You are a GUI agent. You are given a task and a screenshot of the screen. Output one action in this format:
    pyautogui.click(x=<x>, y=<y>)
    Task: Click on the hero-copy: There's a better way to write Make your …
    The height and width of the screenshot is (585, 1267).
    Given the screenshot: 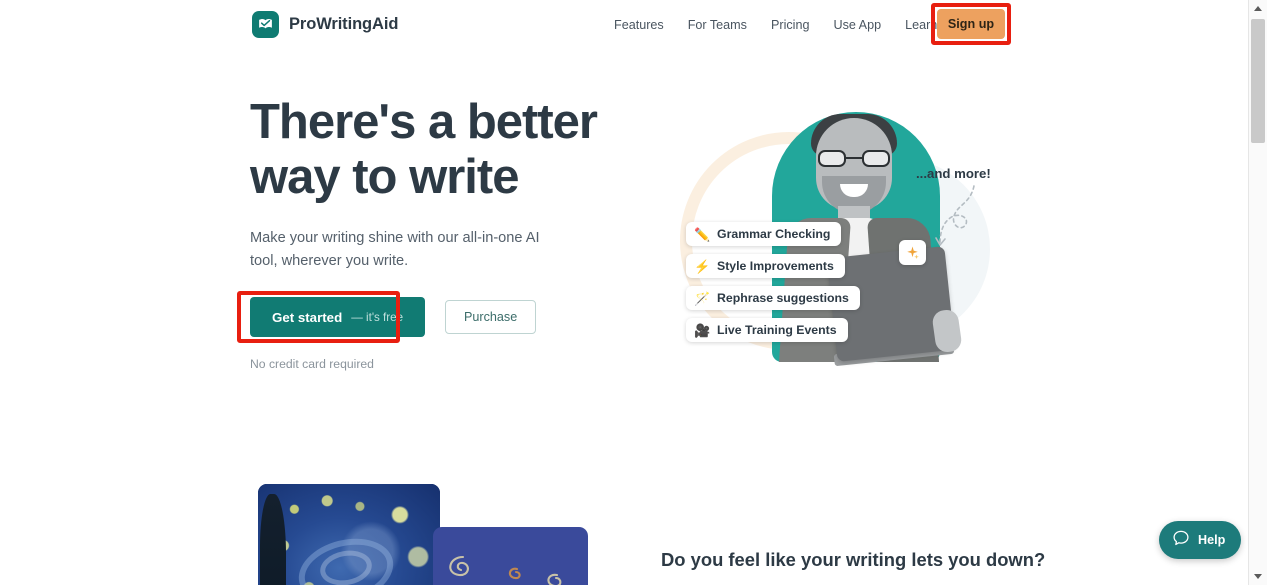 What is the action you would take?
    pyautogui.click(x=430, y=184)
    